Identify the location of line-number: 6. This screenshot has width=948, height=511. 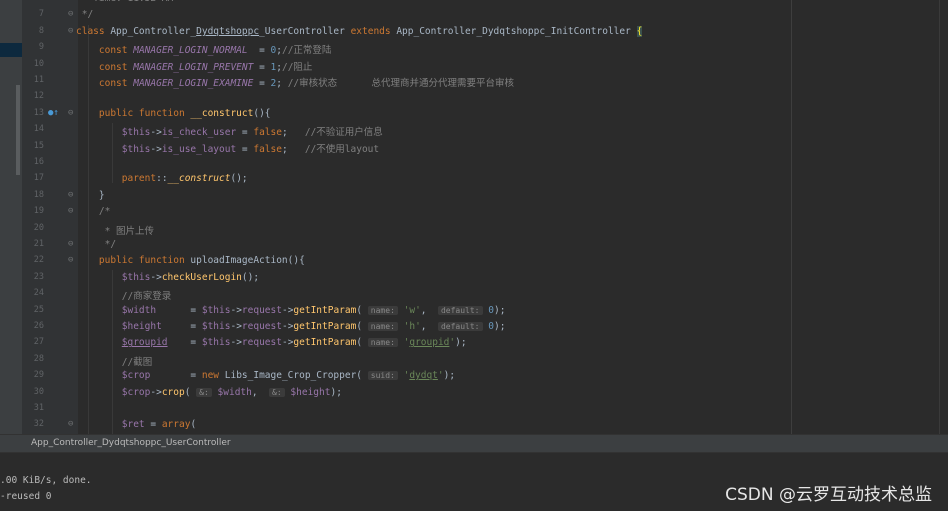
(33, 1).